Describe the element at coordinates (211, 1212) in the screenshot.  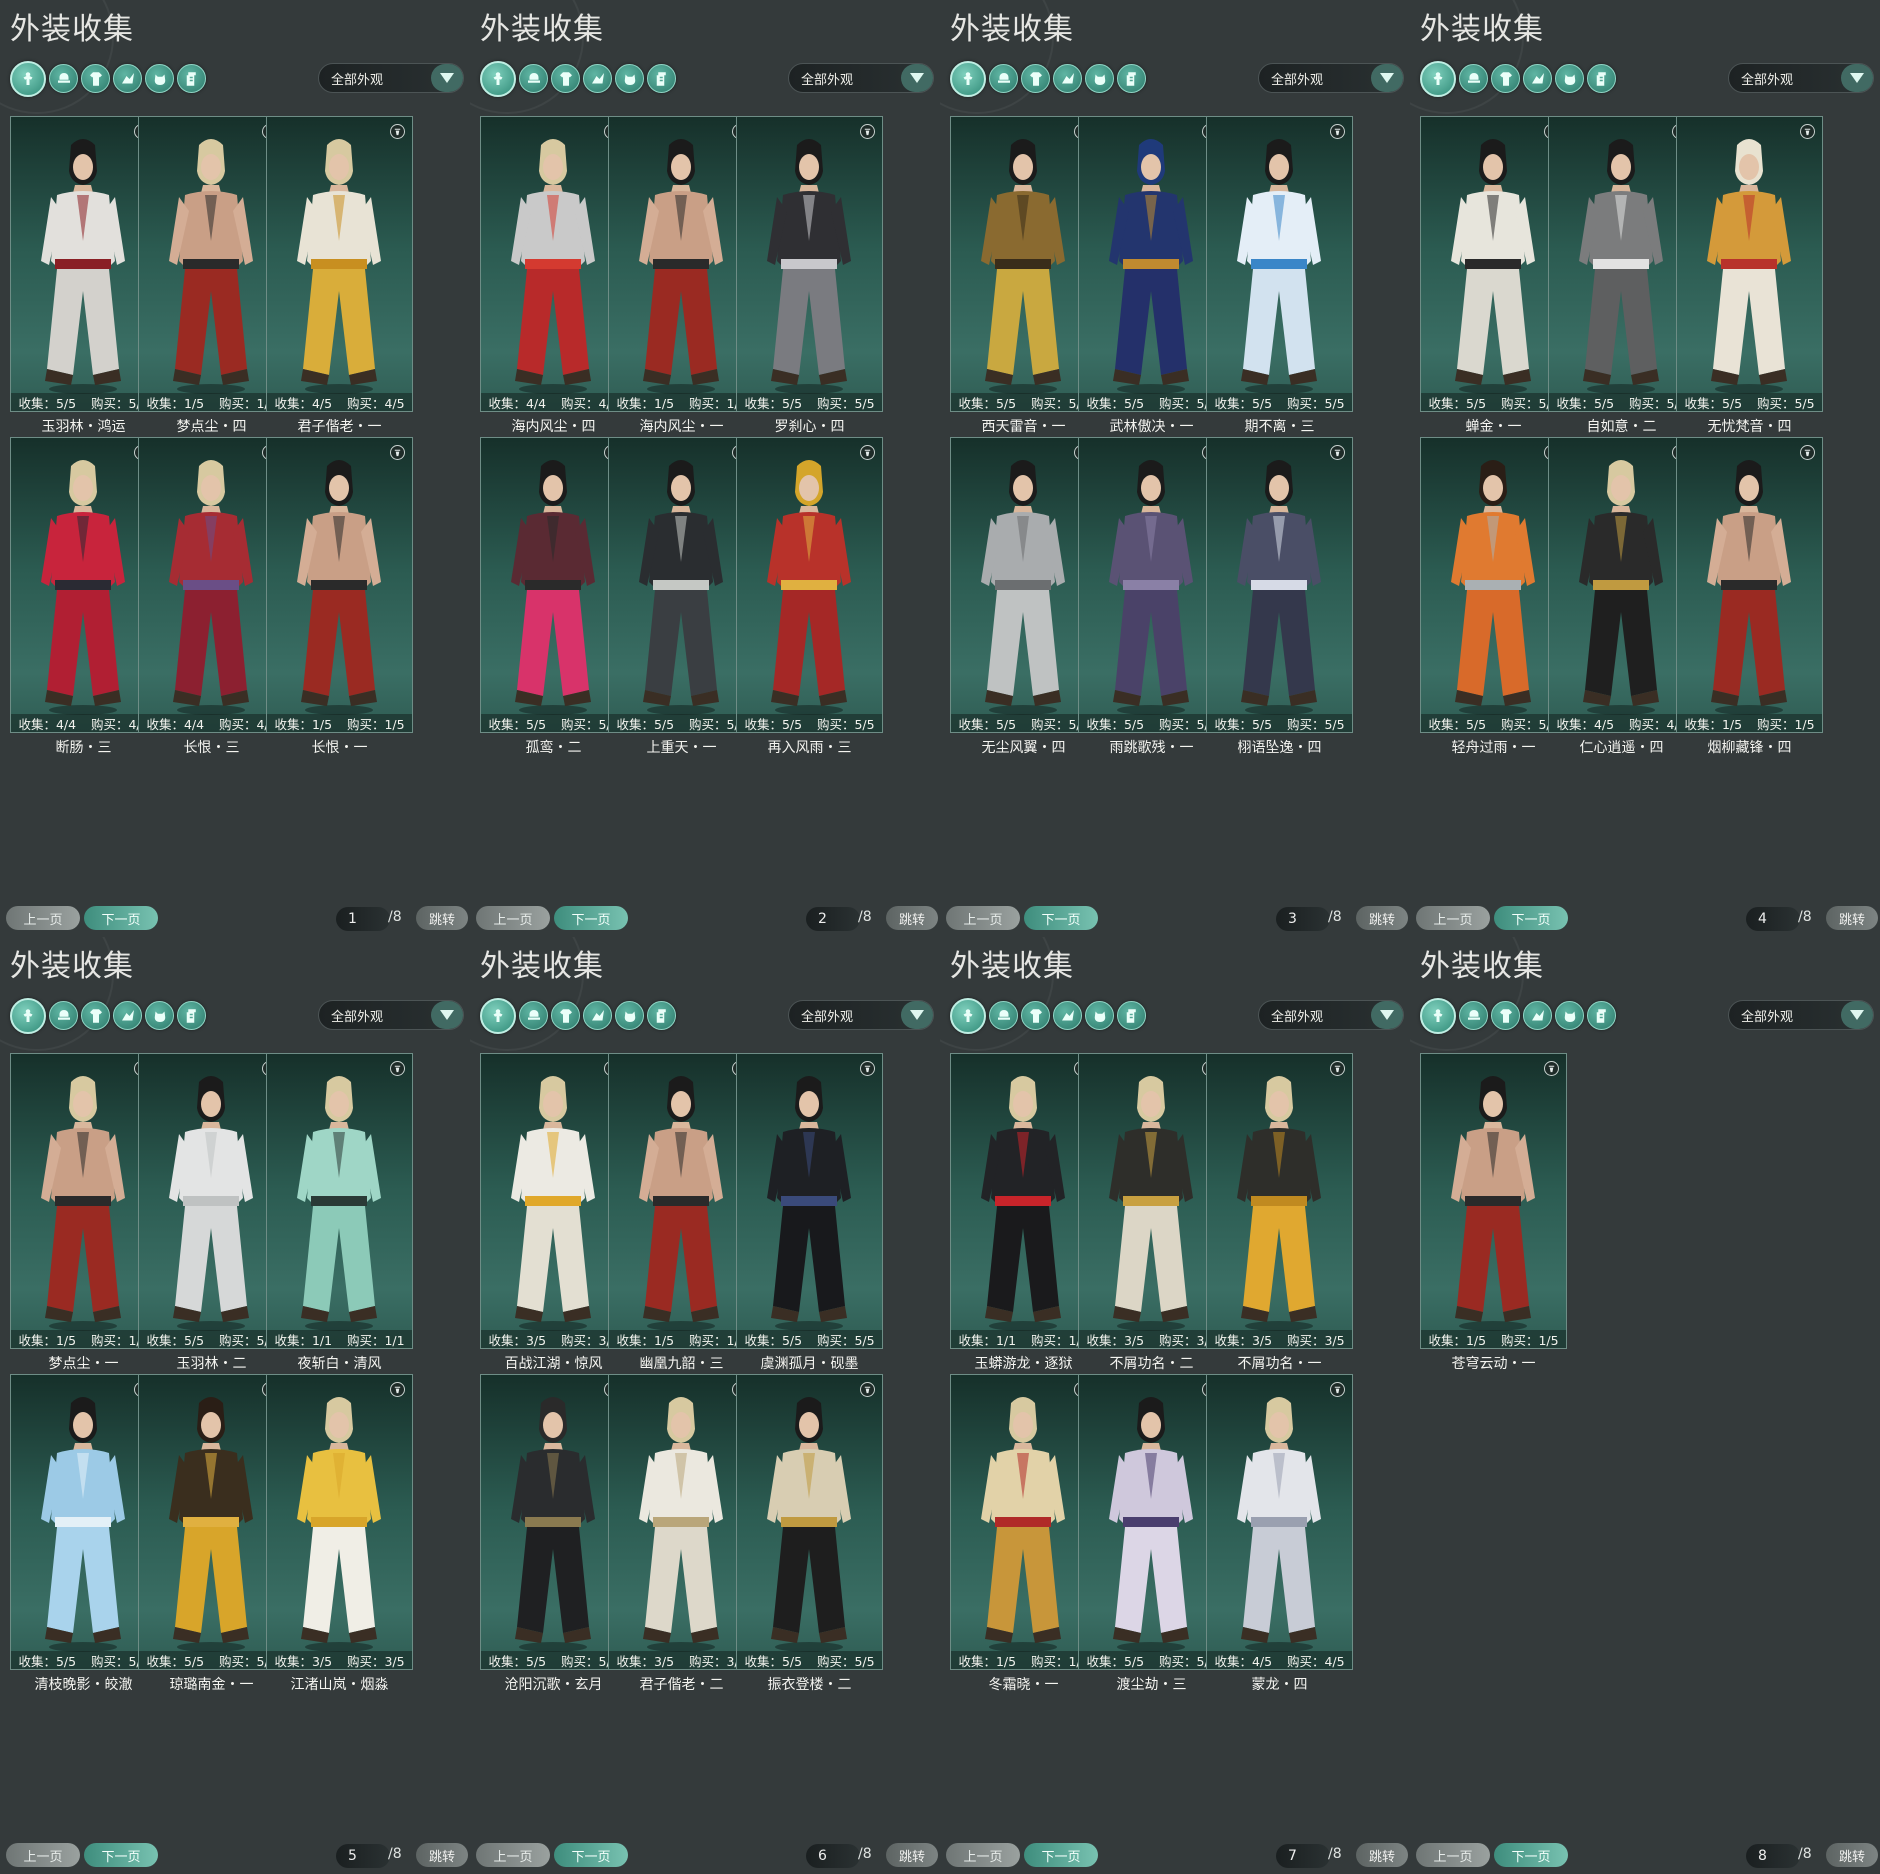
I see `outfit-card: 收集：5/5 购买：5/5 玉羽林・二` at that location.